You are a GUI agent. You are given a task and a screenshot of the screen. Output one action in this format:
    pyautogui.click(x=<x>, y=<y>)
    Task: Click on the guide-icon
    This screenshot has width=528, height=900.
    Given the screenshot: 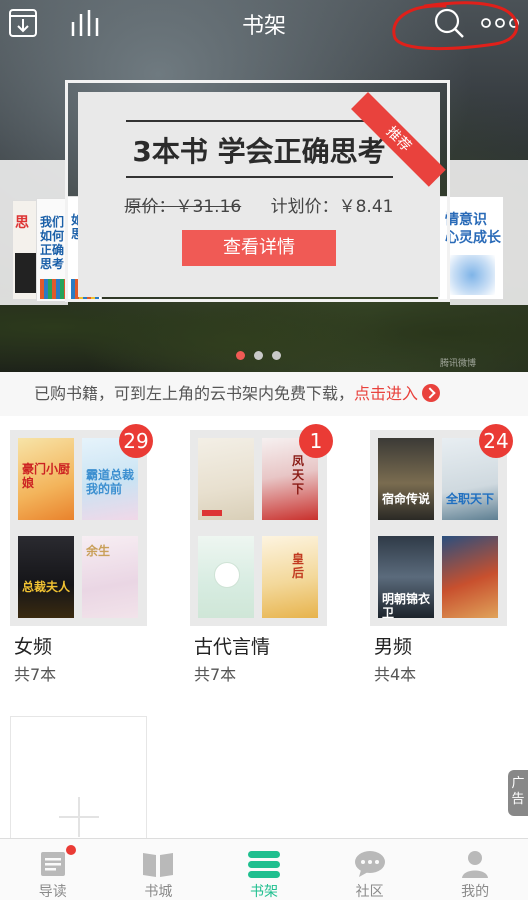 What is the action you would take?
    pyautogui.click(x=57, y=862)
    